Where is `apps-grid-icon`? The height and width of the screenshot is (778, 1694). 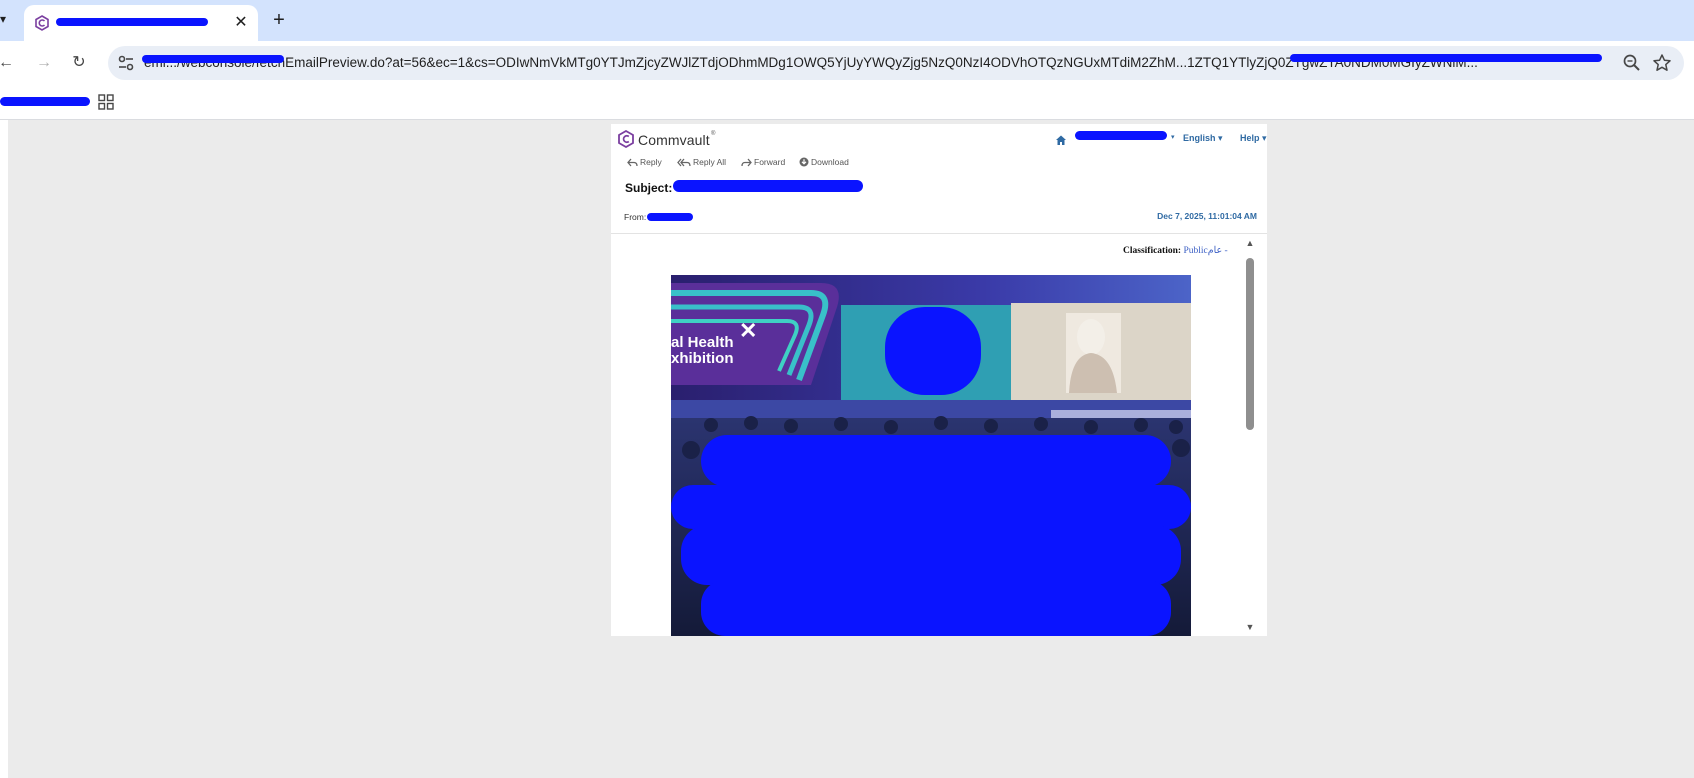
apps-grid-icon is located at coordinates (106, 102).